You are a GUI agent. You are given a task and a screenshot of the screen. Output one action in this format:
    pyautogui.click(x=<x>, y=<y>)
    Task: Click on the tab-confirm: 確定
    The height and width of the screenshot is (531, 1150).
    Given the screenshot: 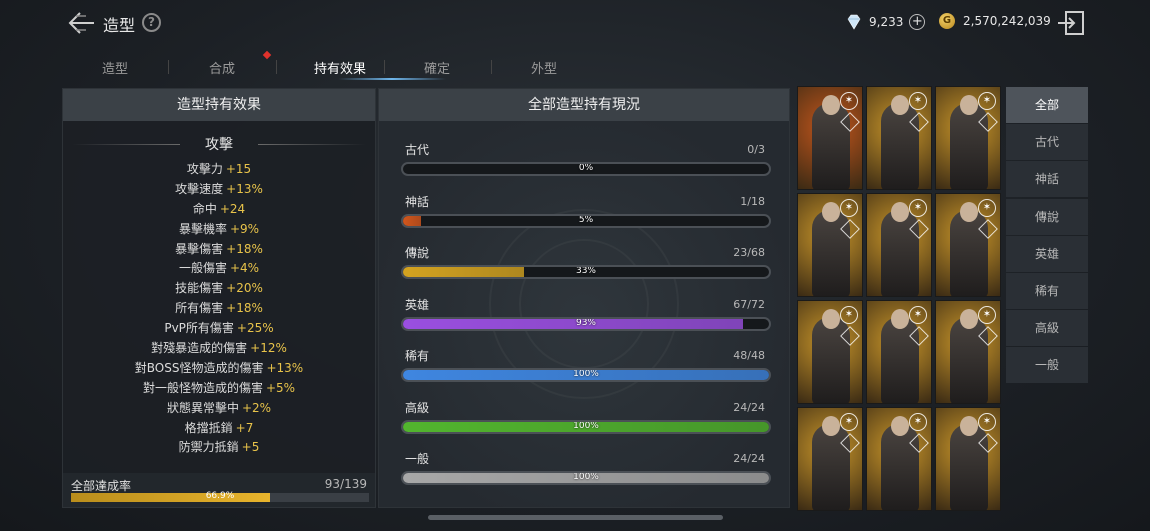 What is the action you would take?
    pyautogui.click(x=437, y=67)
    